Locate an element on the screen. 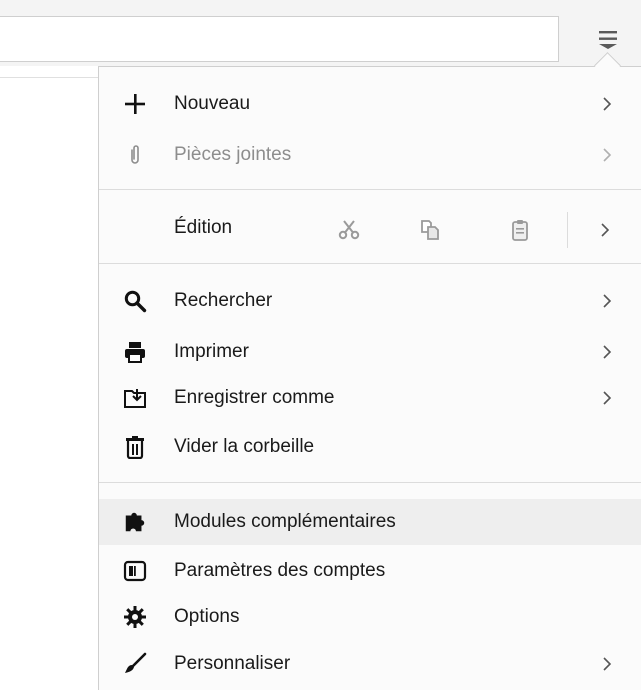  hamburger-icon is located at coordinates (608, 40).